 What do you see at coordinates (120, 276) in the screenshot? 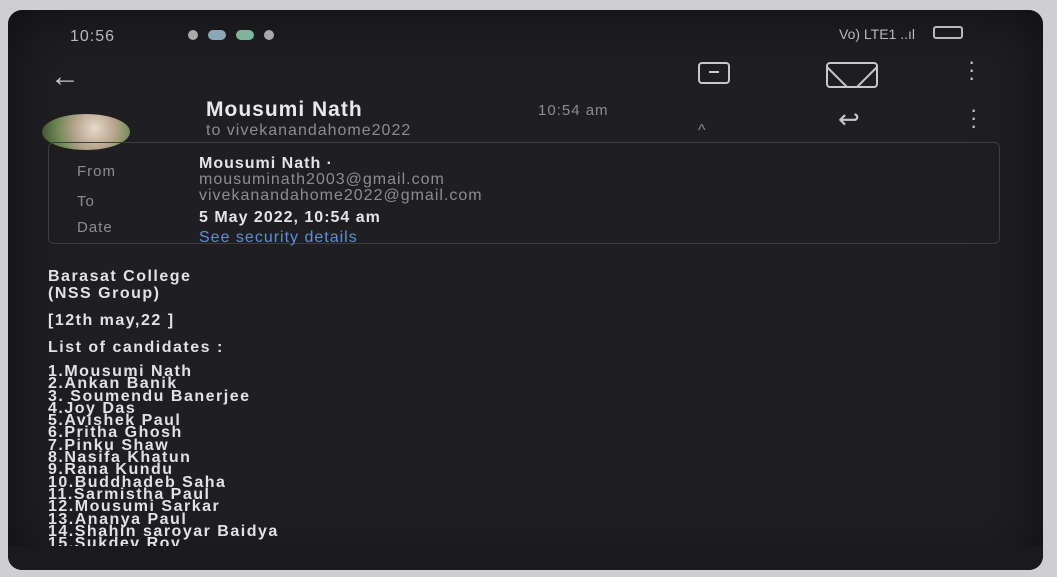
I see `body-line: Barasat College` at bounding box center [120, 276].